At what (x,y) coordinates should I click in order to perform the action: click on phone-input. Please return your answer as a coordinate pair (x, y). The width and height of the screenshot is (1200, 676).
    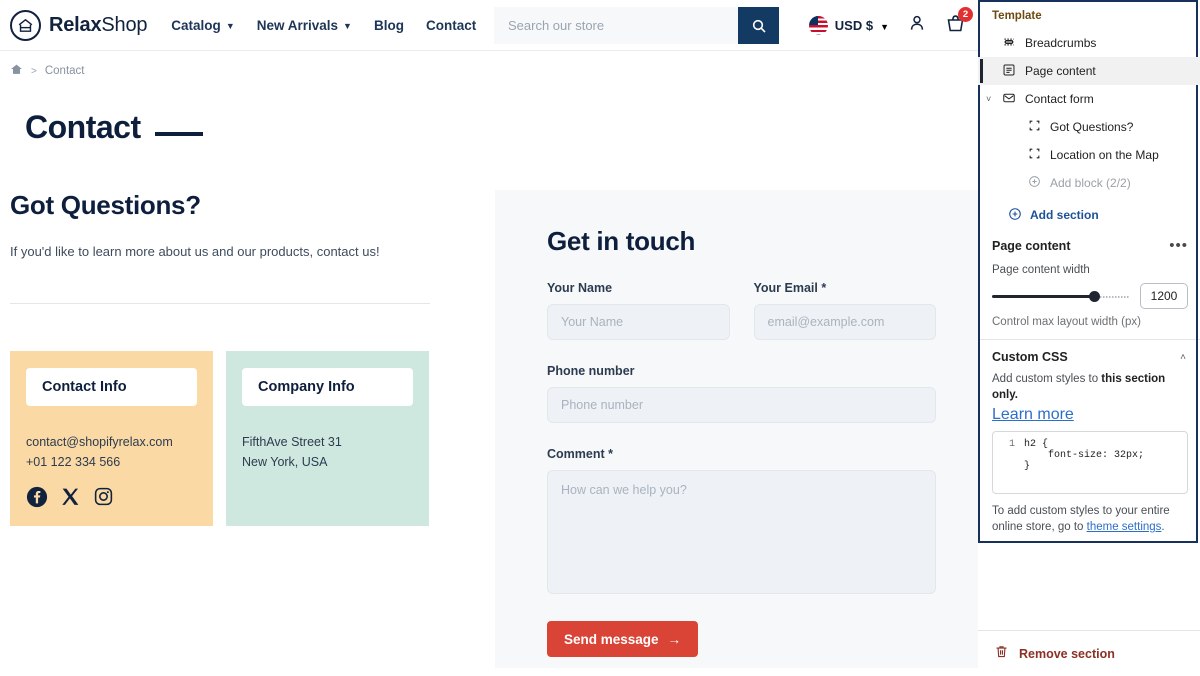
    Looking at the image, I should click on (741, 405).